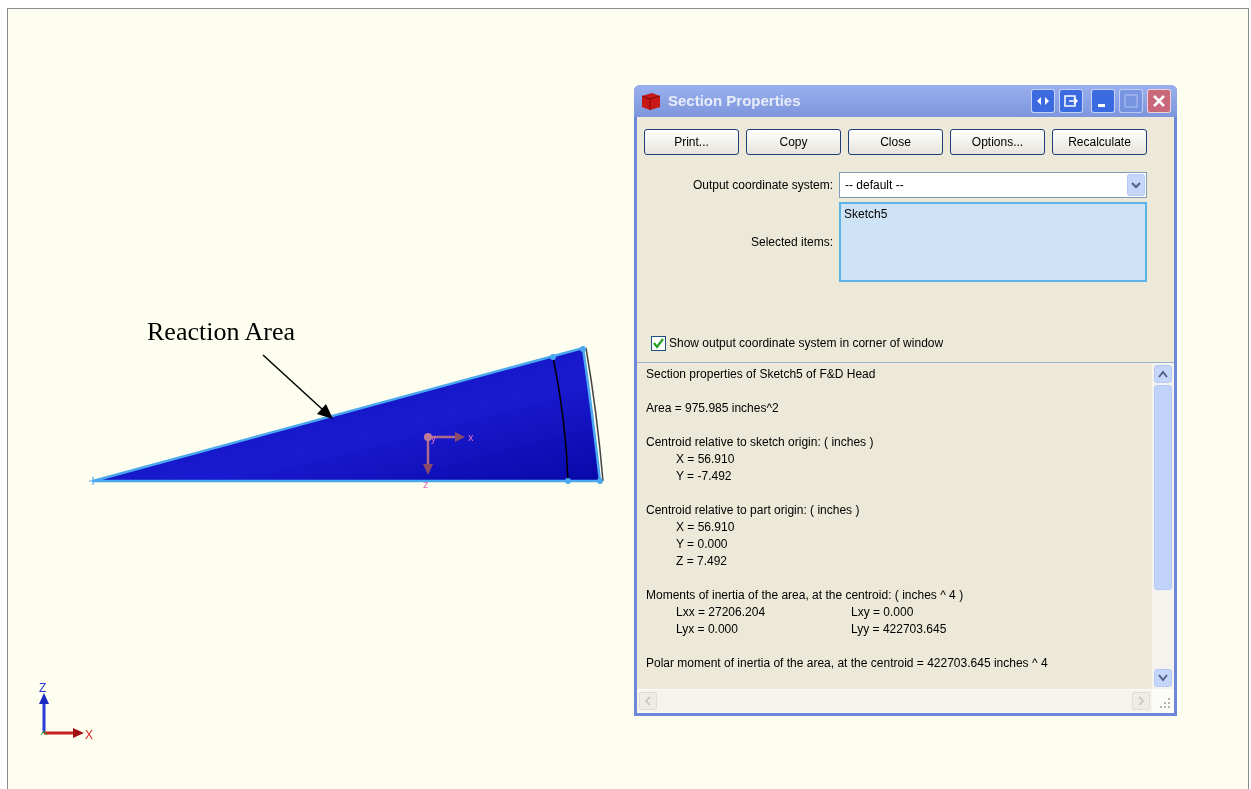 This screenshot has height=789, width=1251. Describe the element at coordinates (806, 343) in the screenshot. I see `checkbox-label: Show output coordinate system in corner of window` at that location.